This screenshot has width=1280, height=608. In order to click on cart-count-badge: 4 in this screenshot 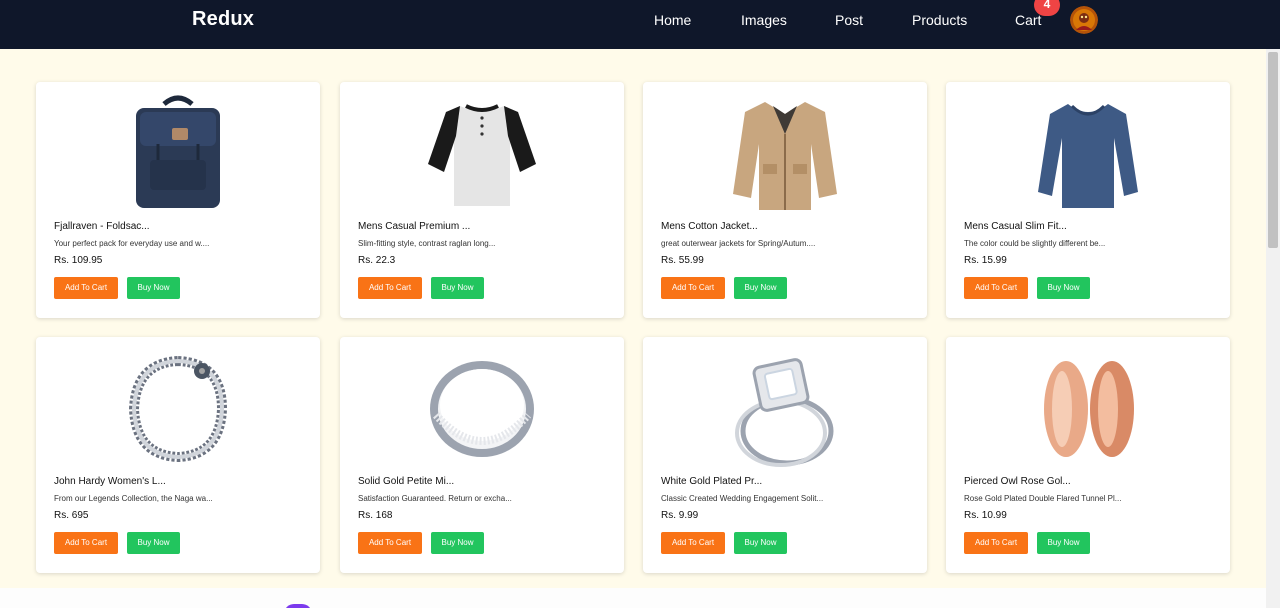, I will do `click(1047, 8)`.